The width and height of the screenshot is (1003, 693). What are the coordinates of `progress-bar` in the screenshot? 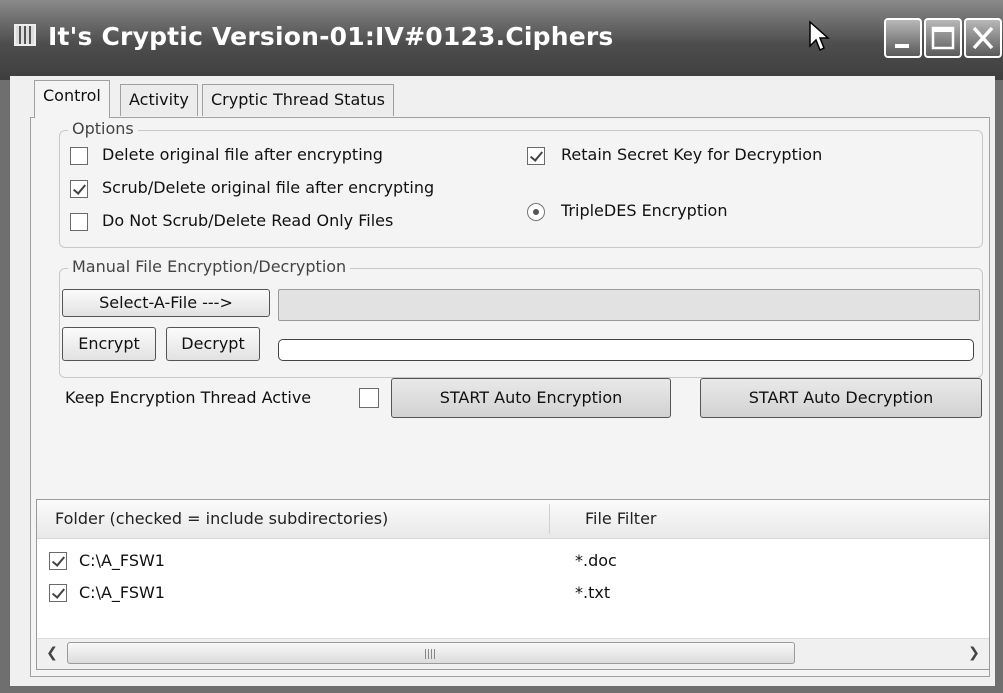 It's located at (626, 350).